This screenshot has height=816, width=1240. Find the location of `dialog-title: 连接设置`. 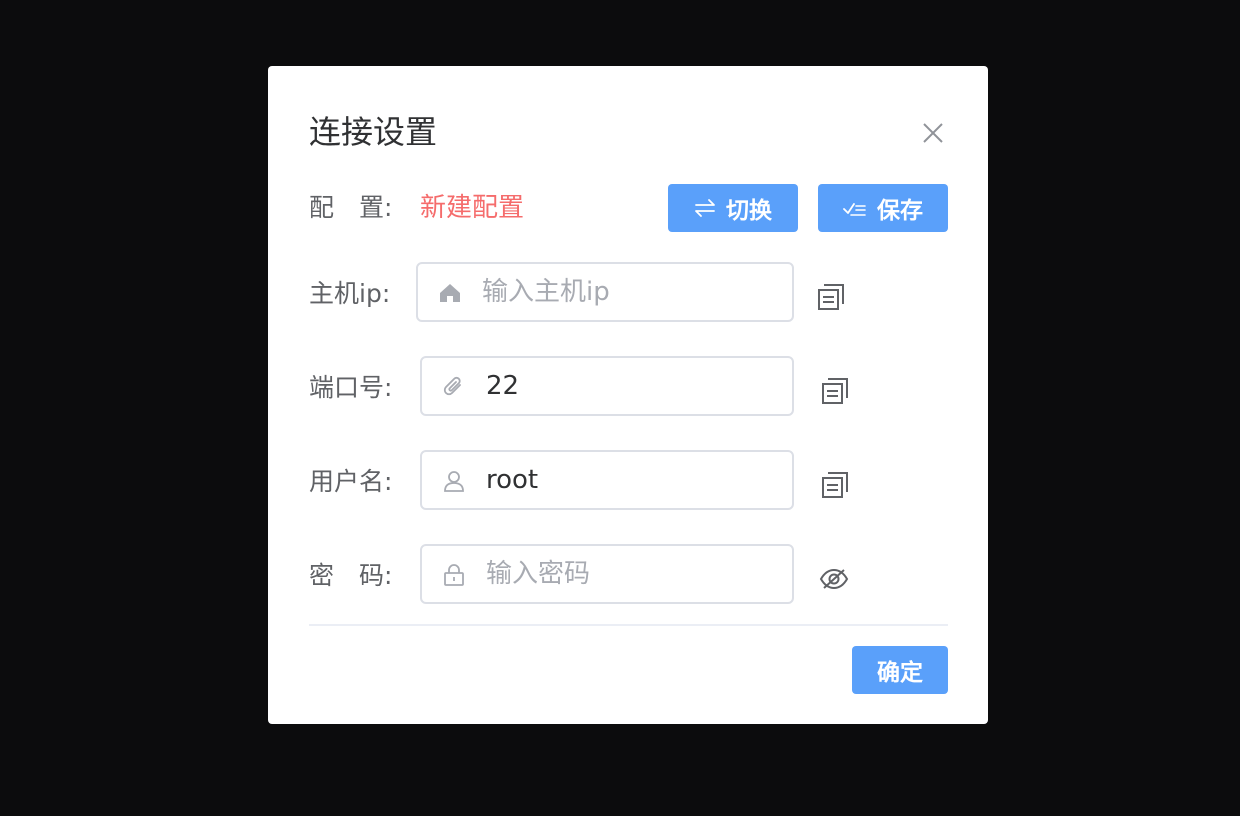

dialog-title: 连接设置 is located at coordinates (373, 132).